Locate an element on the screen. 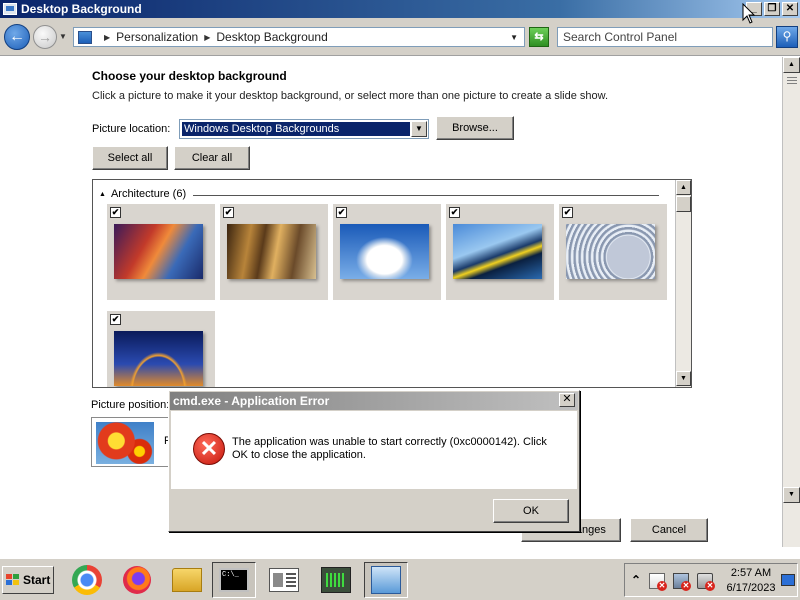 The height and width of the screenshot is (600, 800). recent-pages-button: ▼ is located at coordinates (63, 36).